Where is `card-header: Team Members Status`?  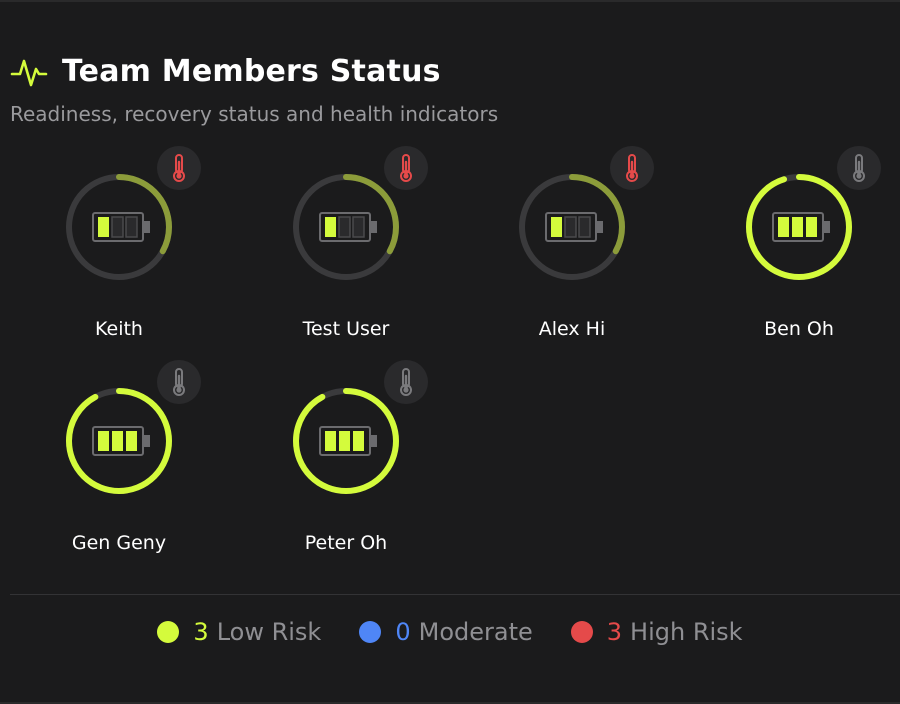 card-header: Team Members Status is located at coordinates (225, 71).